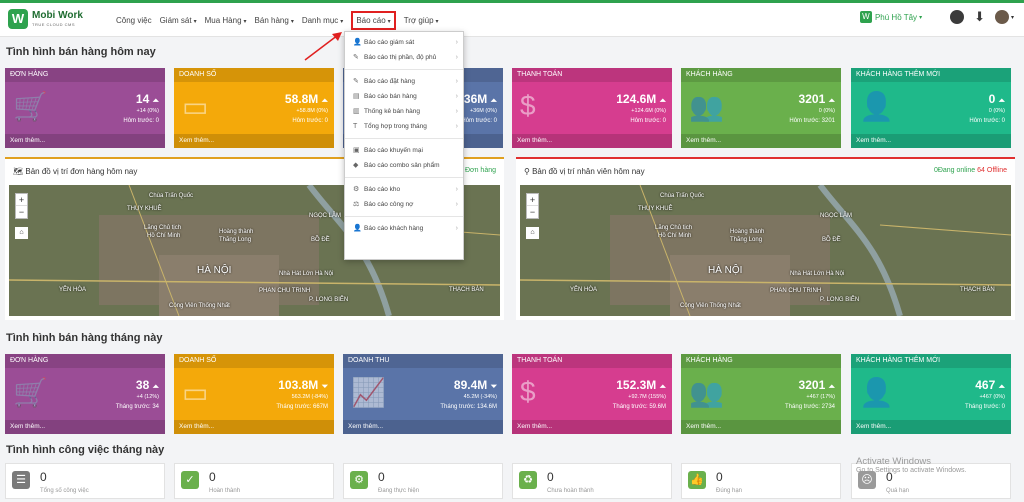  What do you see at coordinates (85, 361) in the screenshot?
I see `card-title: ĐƠN HÀNG` at bounding box center [85, 361].